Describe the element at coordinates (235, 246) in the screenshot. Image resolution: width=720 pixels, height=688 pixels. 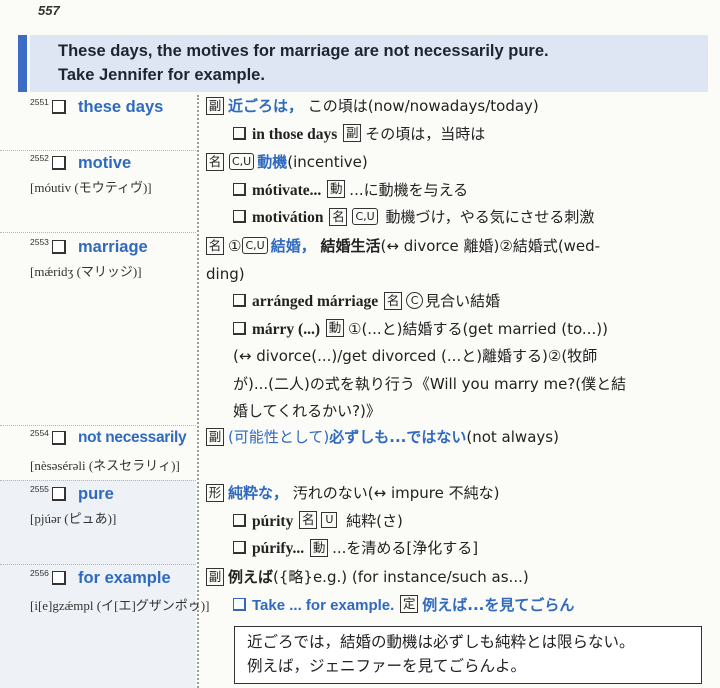
I see `sense-number: ①` at that location.